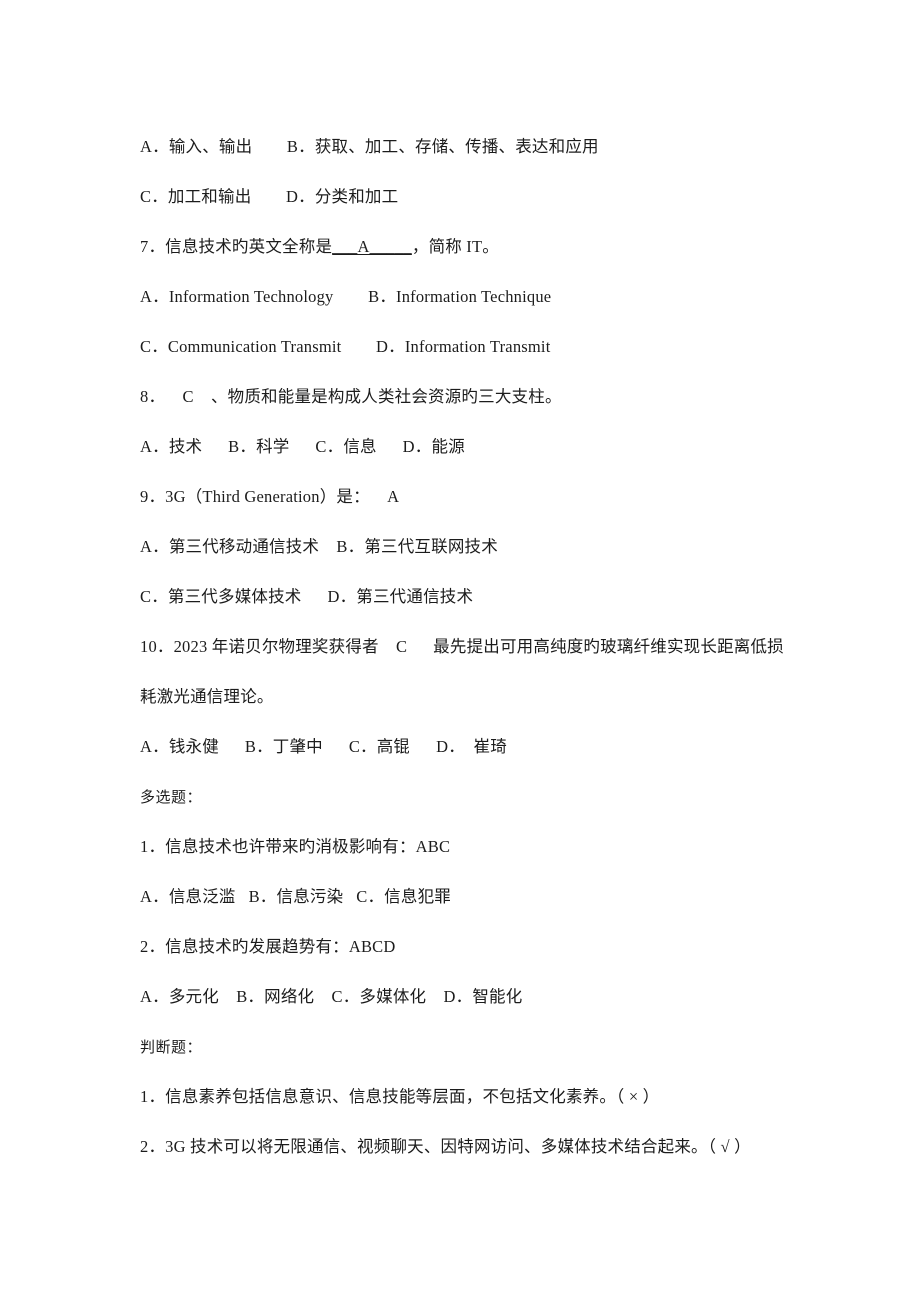 The image size is (920, 1302). Describe the element at coordinates (295, 896) in the screenshot. I see `multi-choice-1-options: A．信息泛滥 B．信息污染 C．信息犯罪` at that location.